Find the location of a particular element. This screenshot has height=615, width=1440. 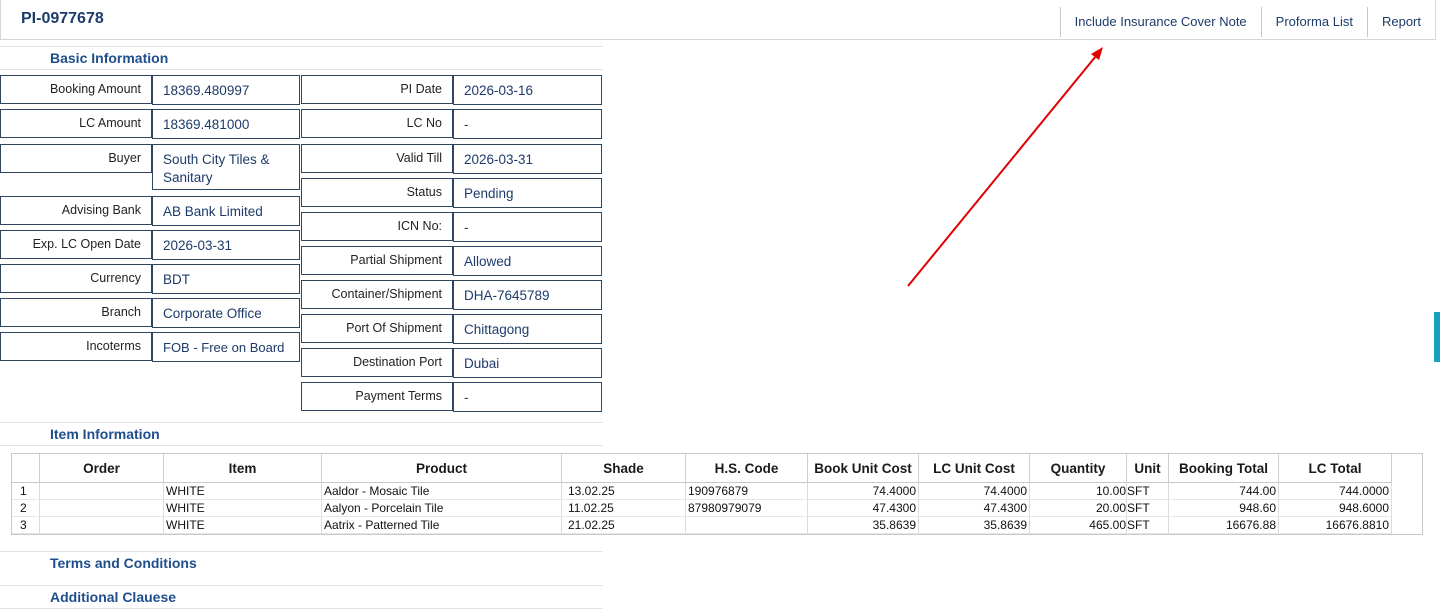

annotation-arrow-icon is located at coordinates (1005, 167).